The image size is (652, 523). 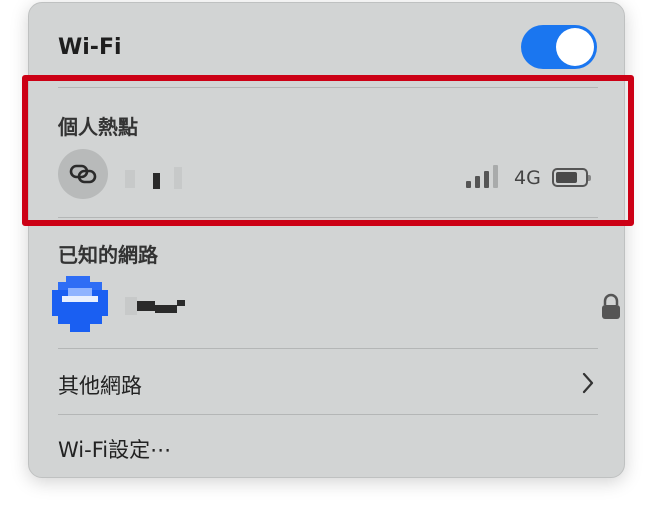 I want to click on toggle-knob, so click(x=575, y=47).